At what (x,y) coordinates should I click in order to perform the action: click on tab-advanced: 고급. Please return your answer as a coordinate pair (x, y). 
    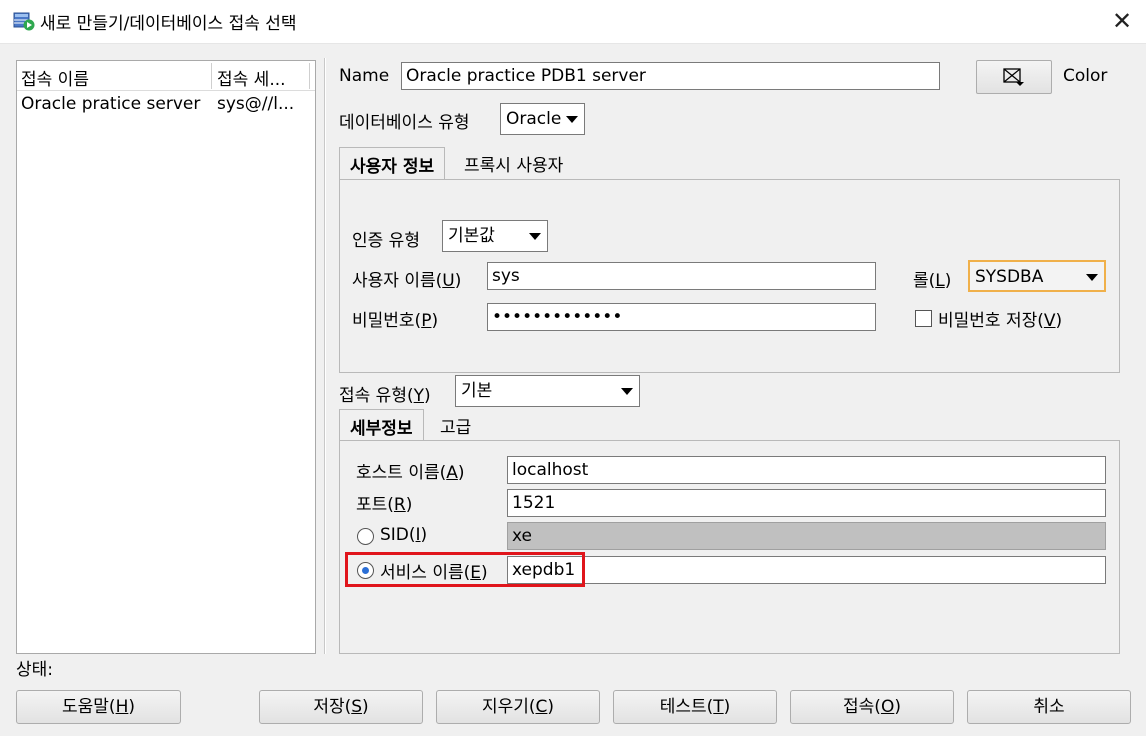
    Looking at the image, I should click on (455, 425).